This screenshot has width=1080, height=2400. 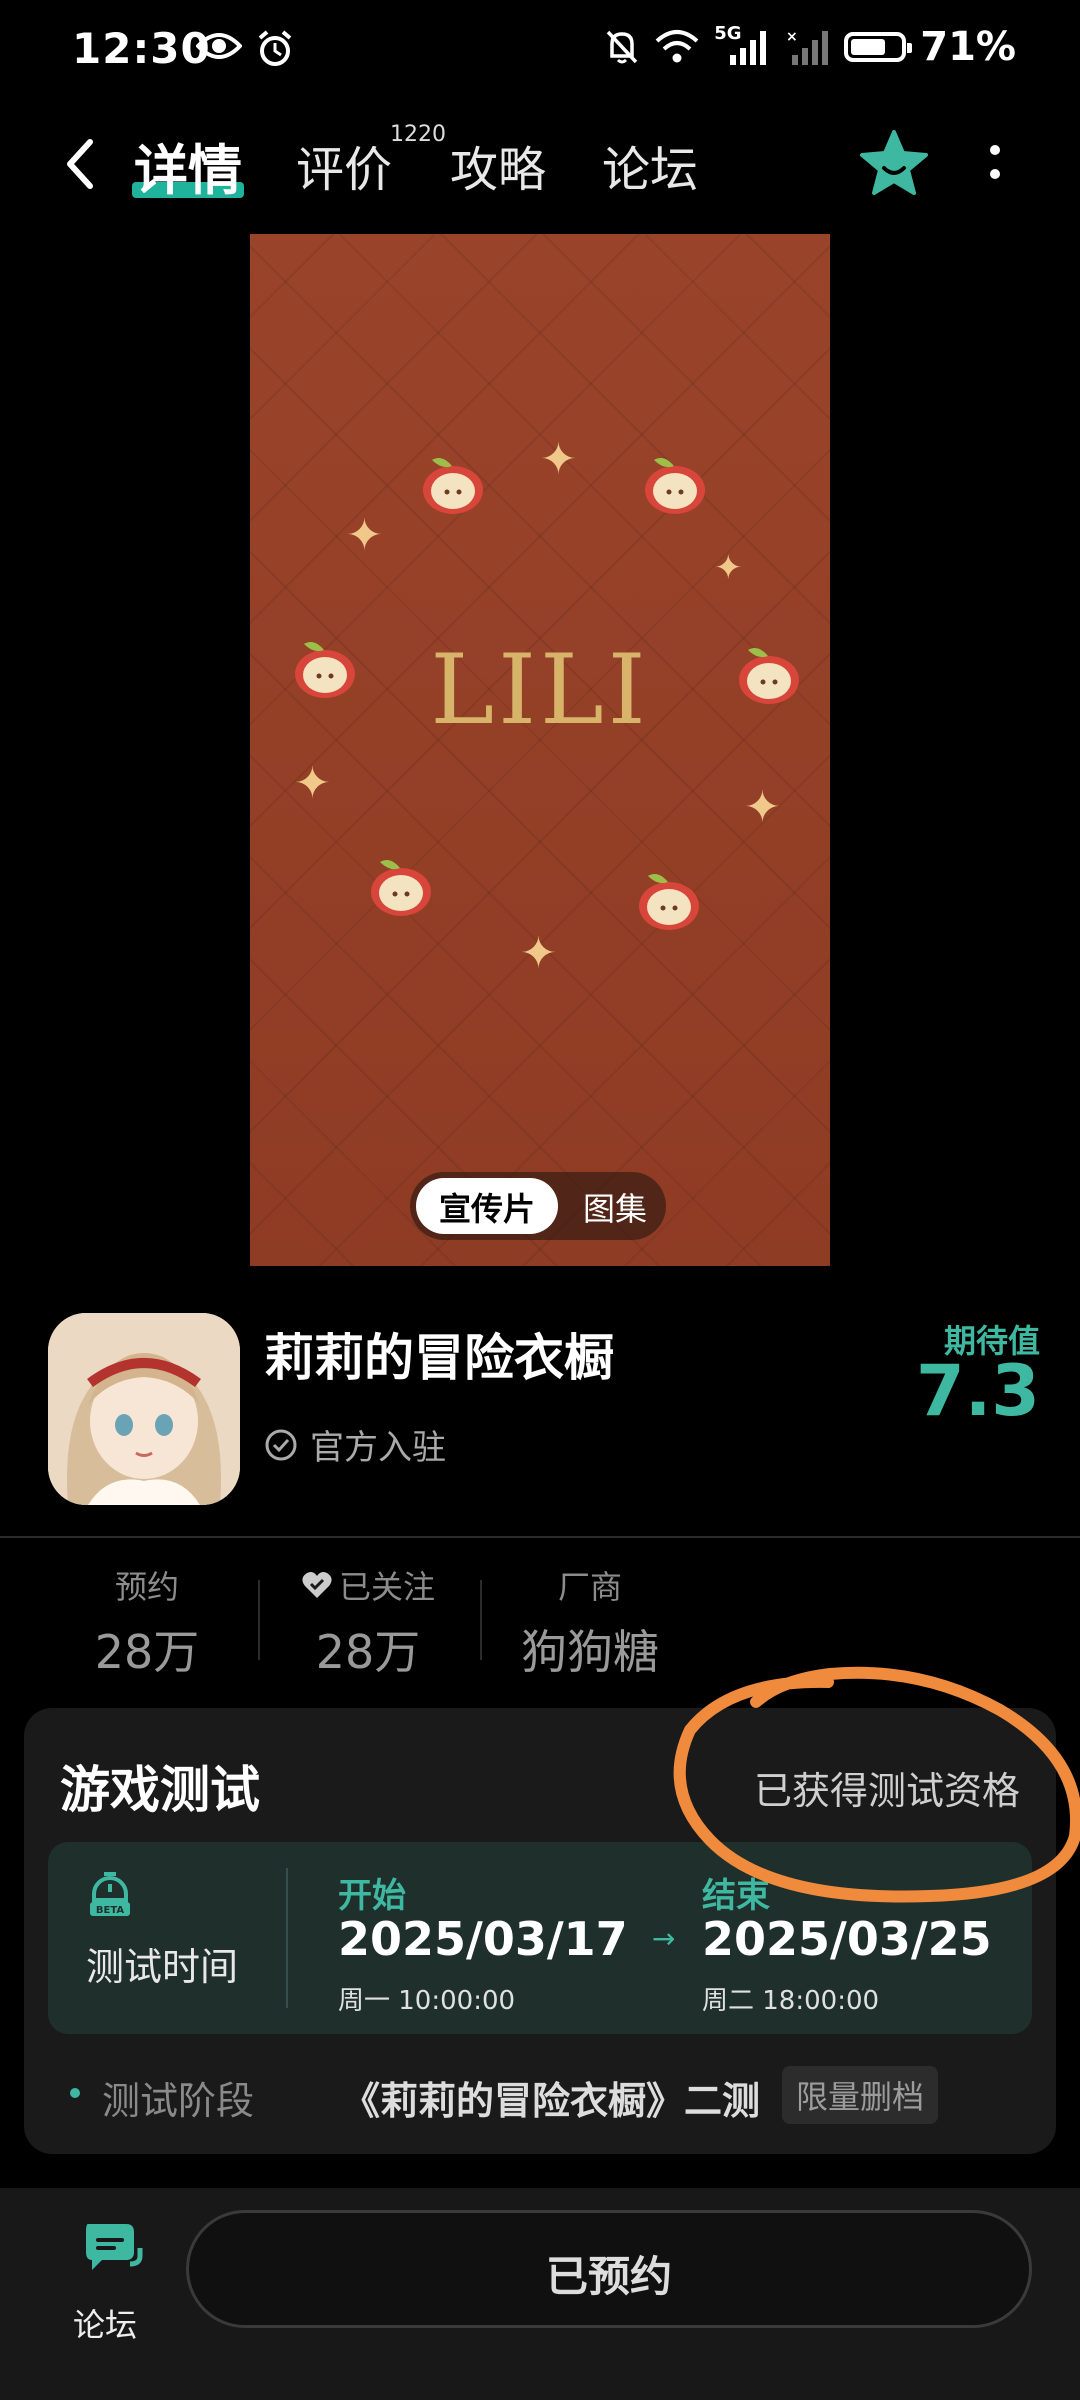 I want to click on tab-details: 详情, so click(x=188, y=165).